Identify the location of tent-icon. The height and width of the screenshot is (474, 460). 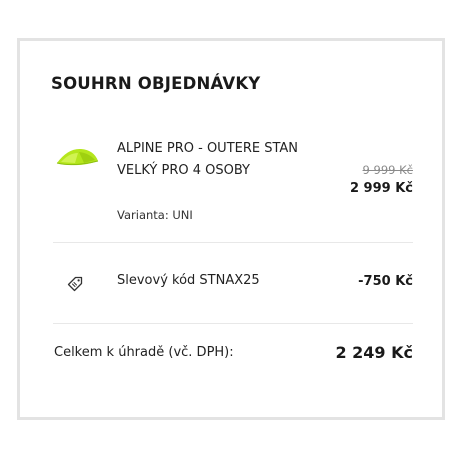
(77, 156).